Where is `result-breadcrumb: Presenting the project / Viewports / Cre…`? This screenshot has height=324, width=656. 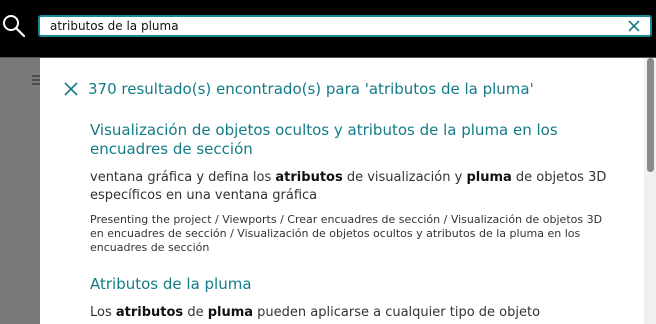 result-breadcrumb: Presenting the project / Viewports / Cre… is located at coordinates (346, 233).